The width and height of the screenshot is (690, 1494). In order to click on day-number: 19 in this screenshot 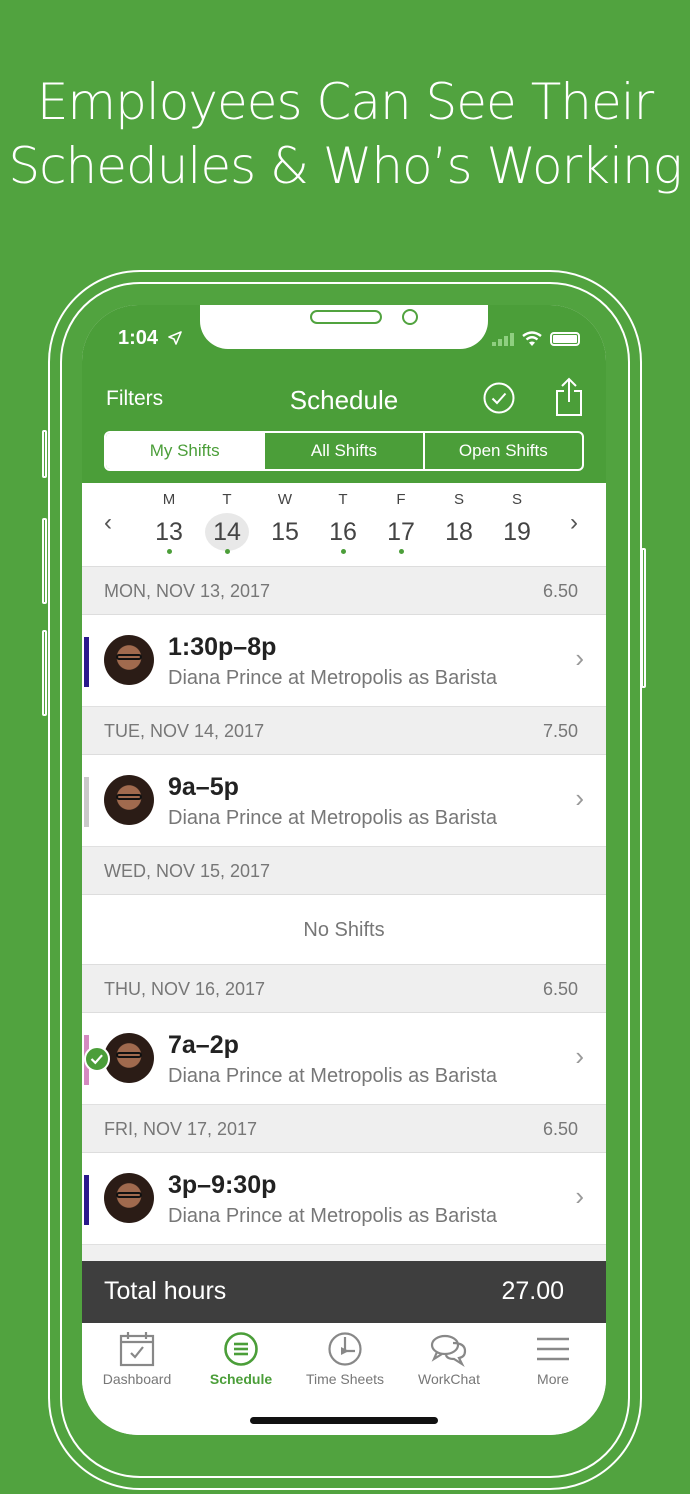, I will do `click(517, 532)`.